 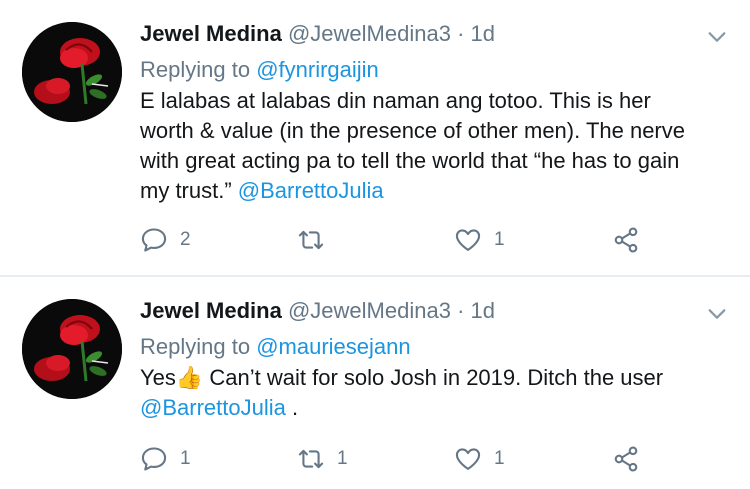 I want to click on reply-count: 1, so click(x=185, y=458).